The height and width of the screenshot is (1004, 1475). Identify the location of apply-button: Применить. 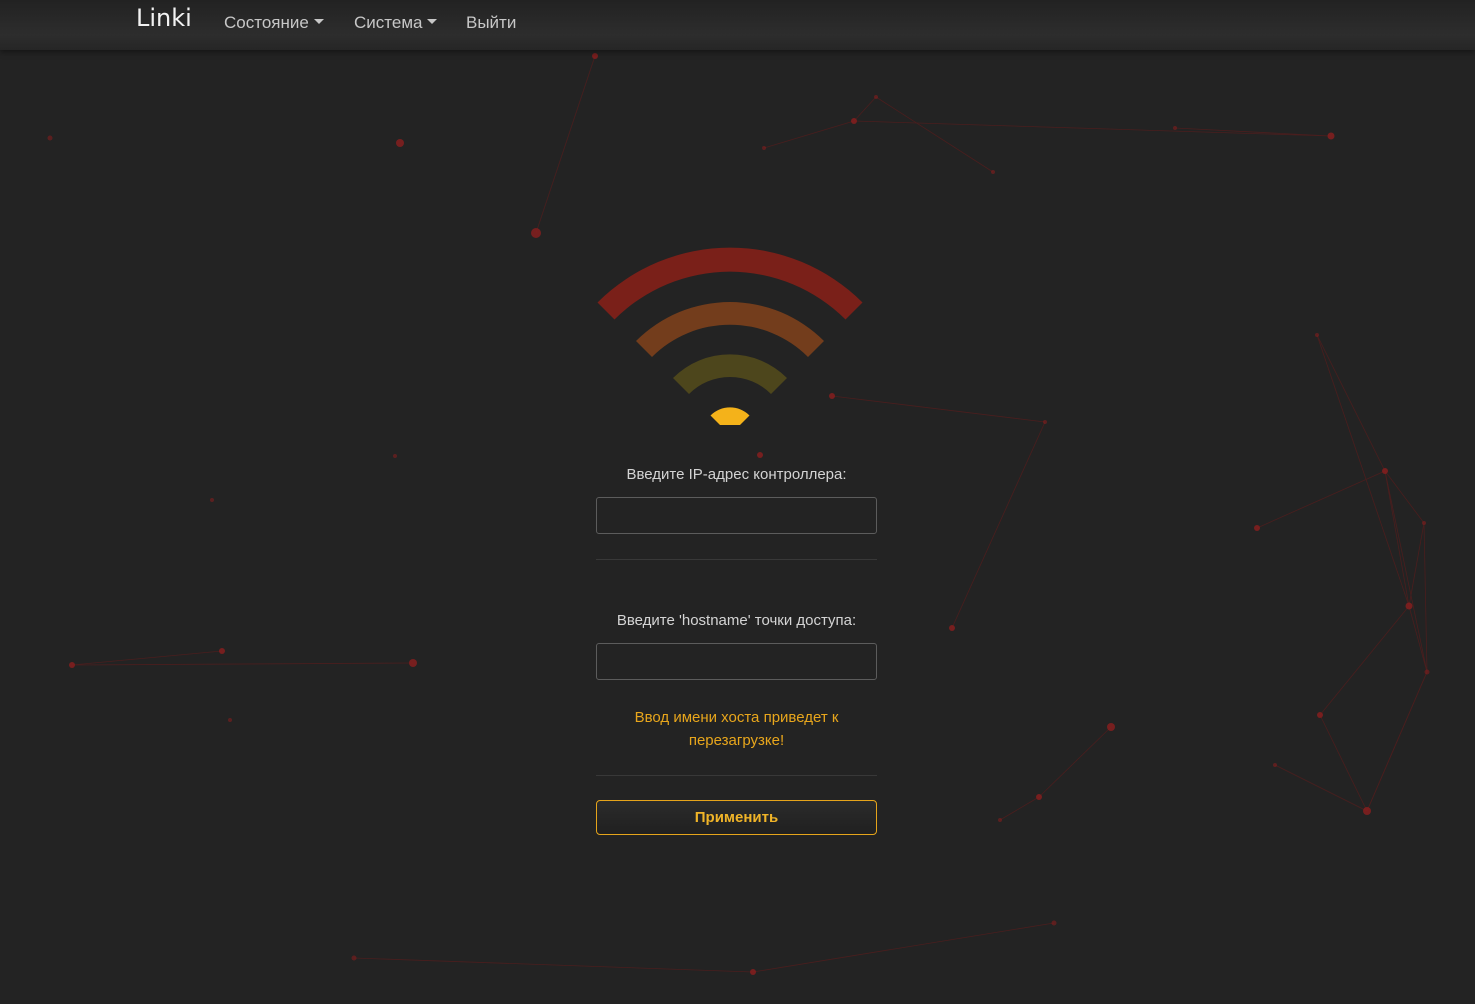
(736, 817).